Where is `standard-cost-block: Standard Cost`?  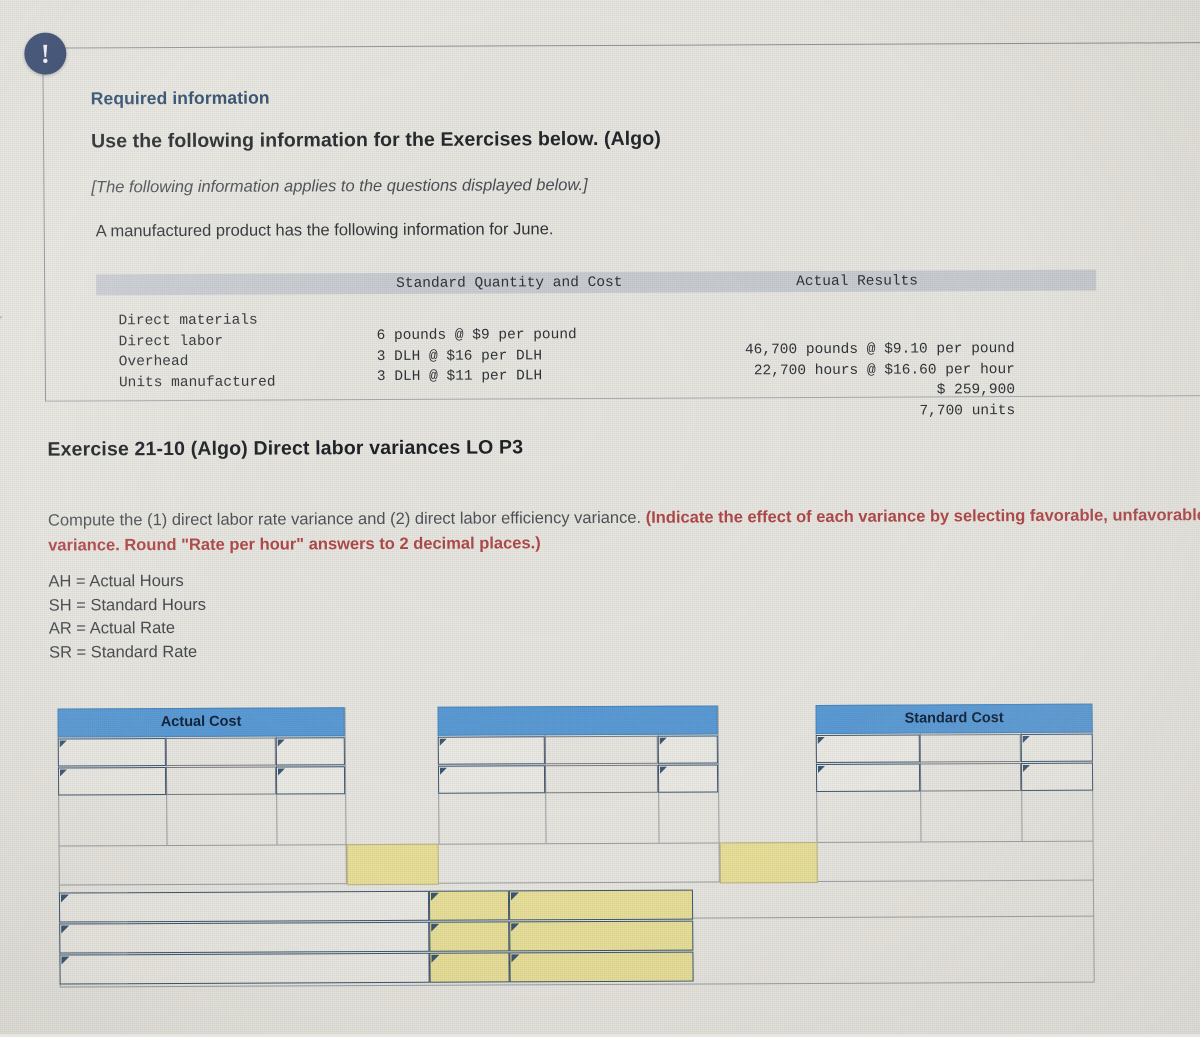
standard-cost-block: Standard Cost is located at coordinates (954, 747).